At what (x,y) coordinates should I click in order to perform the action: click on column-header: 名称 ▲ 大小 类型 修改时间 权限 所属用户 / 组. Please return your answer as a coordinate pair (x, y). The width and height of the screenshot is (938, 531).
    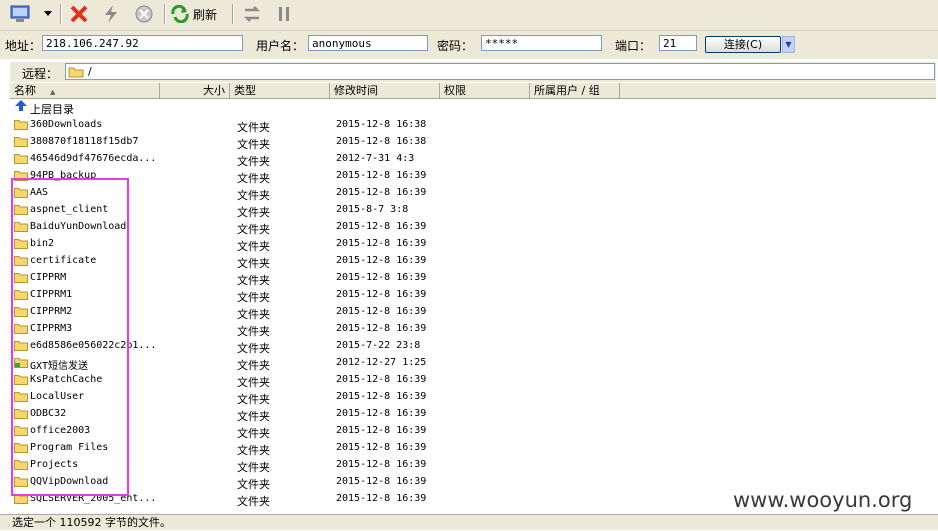
    Looking at the image, I should click on (473, 91).